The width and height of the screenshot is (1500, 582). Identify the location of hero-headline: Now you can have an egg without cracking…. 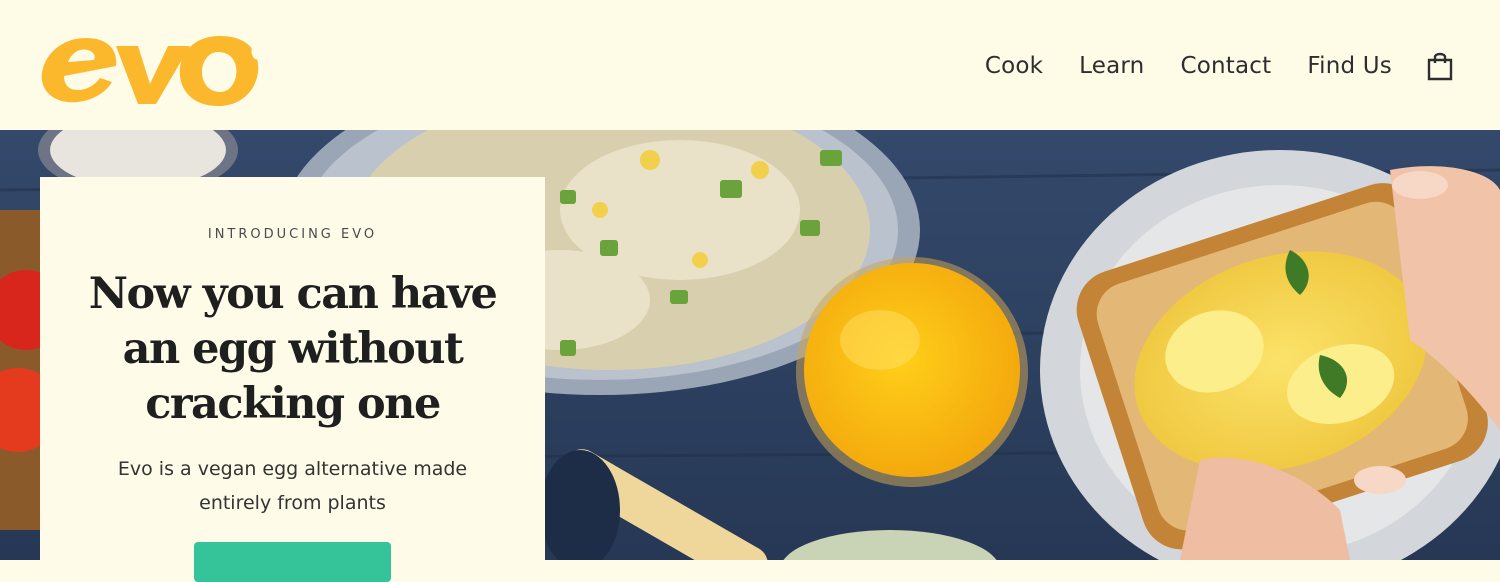
(293, 349).